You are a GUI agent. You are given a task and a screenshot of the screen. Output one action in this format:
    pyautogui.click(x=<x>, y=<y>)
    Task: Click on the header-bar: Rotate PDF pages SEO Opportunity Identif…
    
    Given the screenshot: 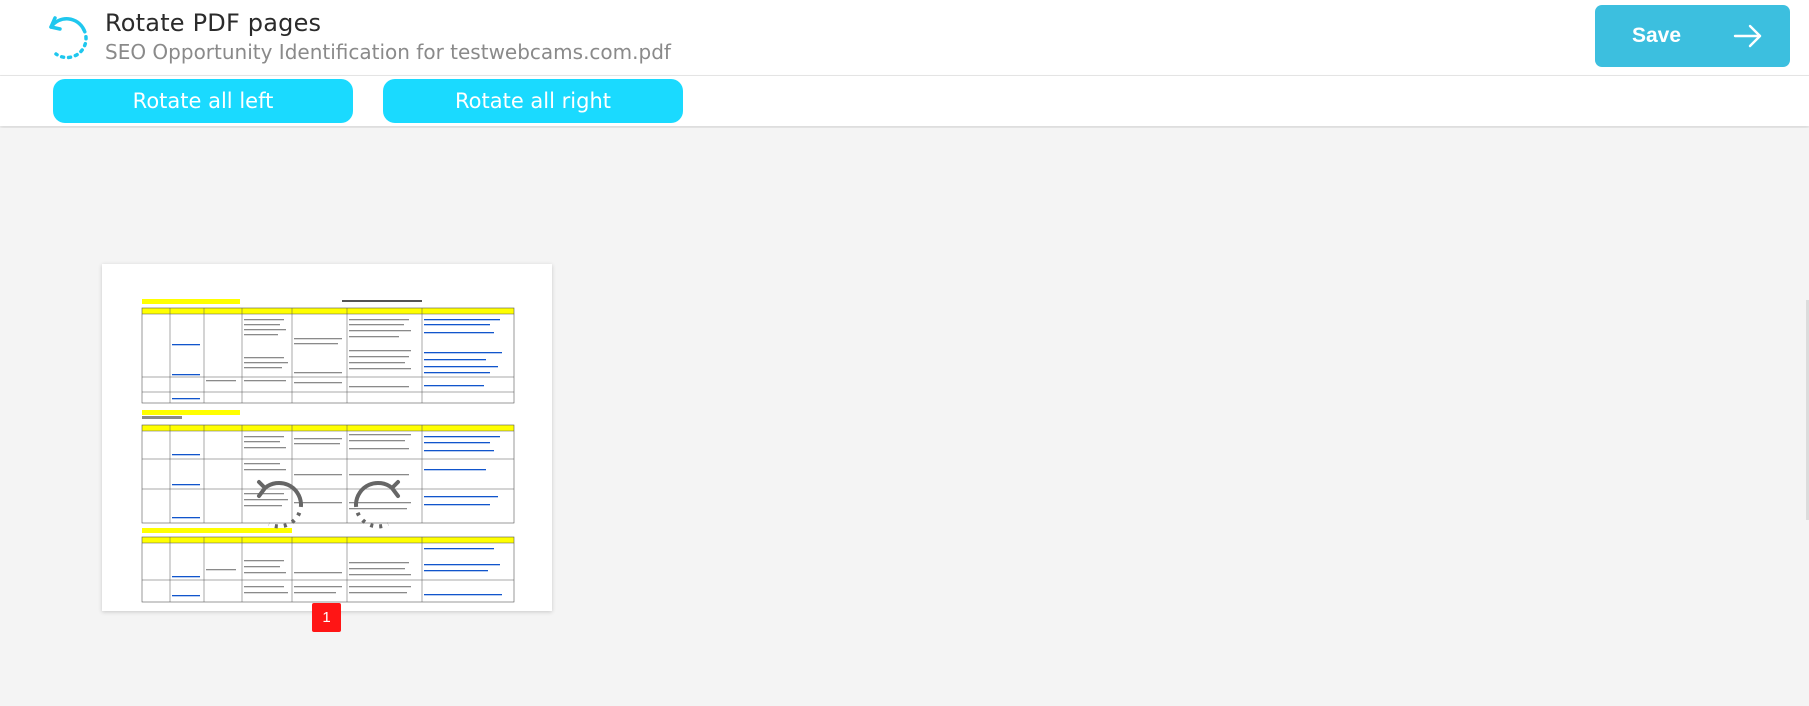 What is the action you would take?
    pyautogui.click(x=904, y=38)
    